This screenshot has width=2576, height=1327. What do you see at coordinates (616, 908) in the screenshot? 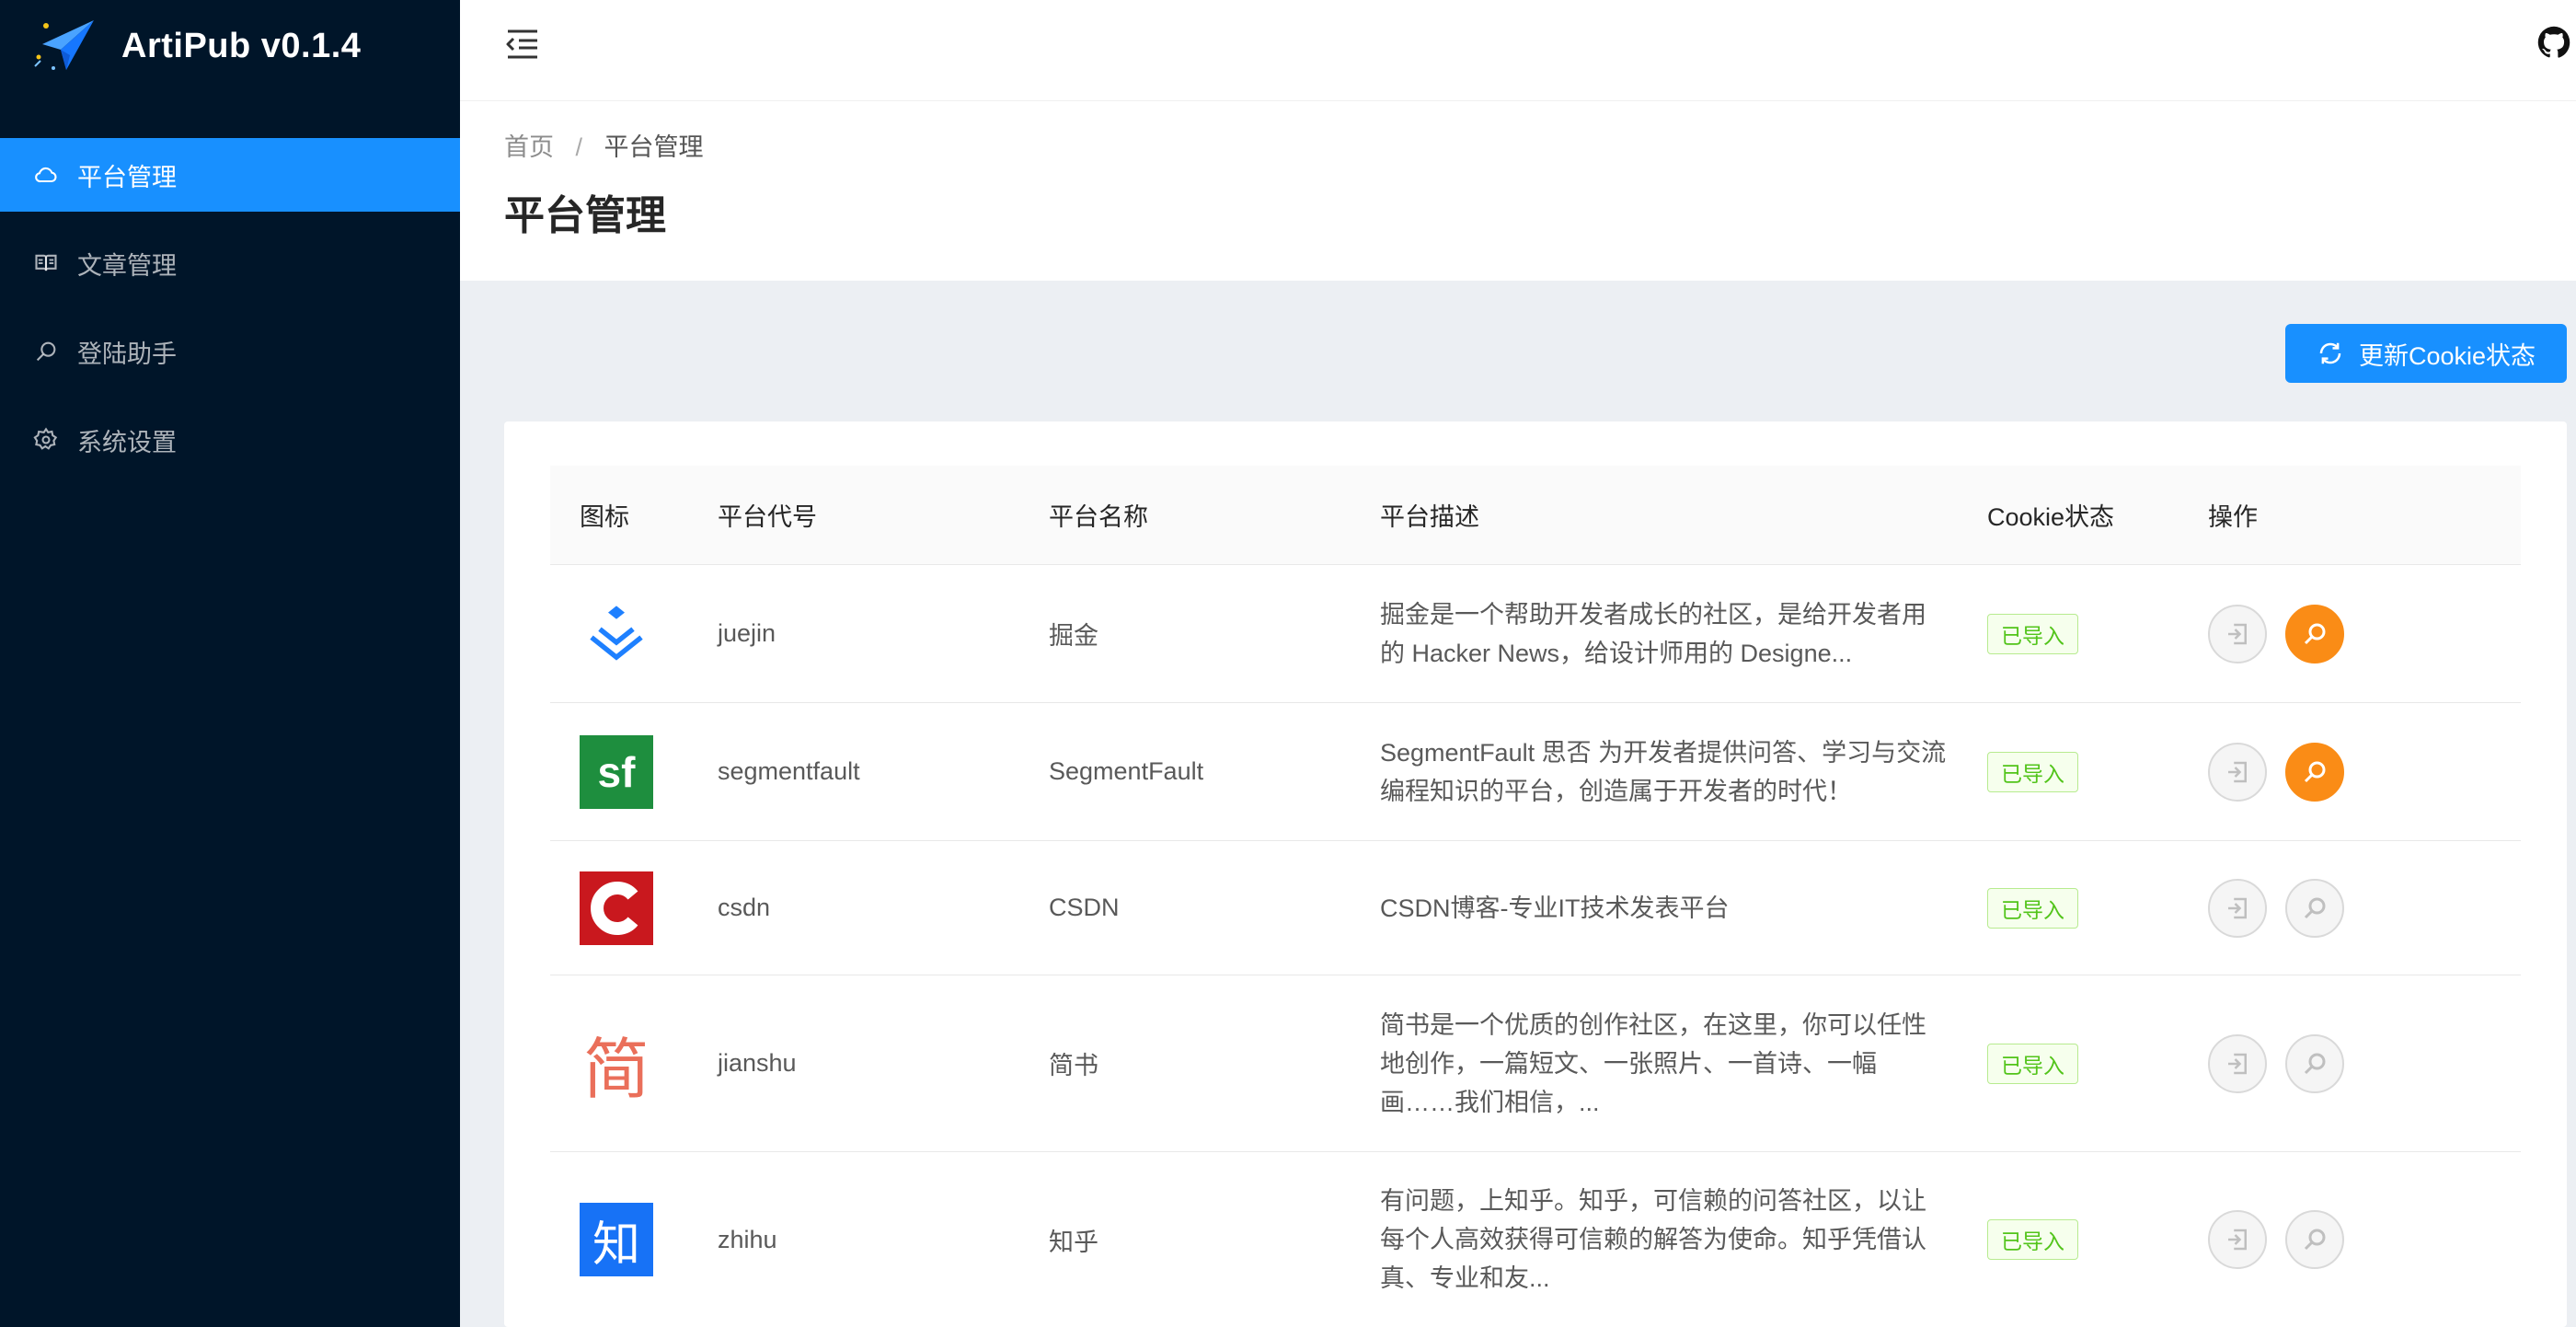
I see `csdn-logo-icon` at bounding box center [616, 908].